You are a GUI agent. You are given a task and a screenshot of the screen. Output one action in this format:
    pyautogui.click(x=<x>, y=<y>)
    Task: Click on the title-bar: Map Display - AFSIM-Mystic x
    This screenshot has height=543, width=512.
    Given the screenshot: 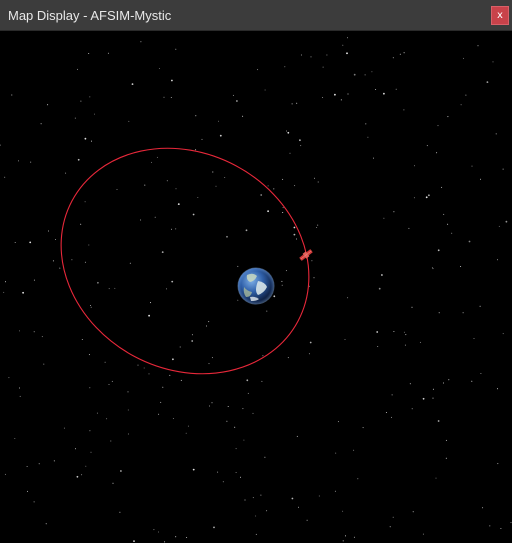 What is the action you would take?
    pyautogui.click(x=256, y=15)
    